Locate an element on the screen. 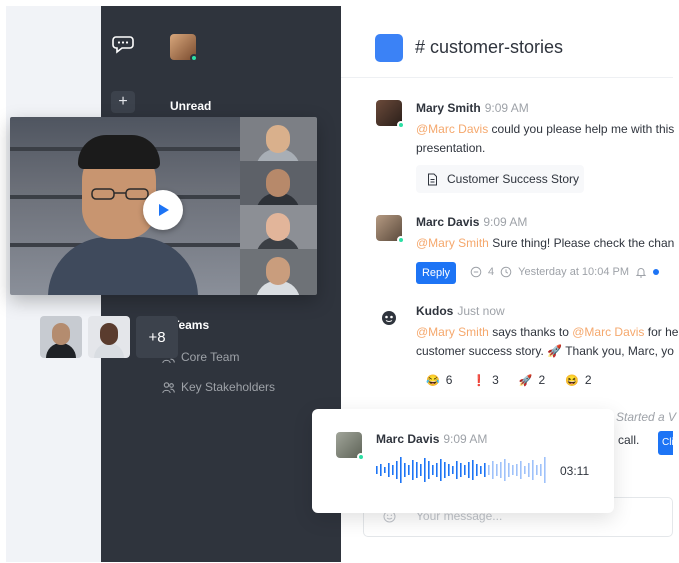 The width and height of the screenshot is (679, 563). reaction-emoji: 😆 is located at coordinates (572, 380).